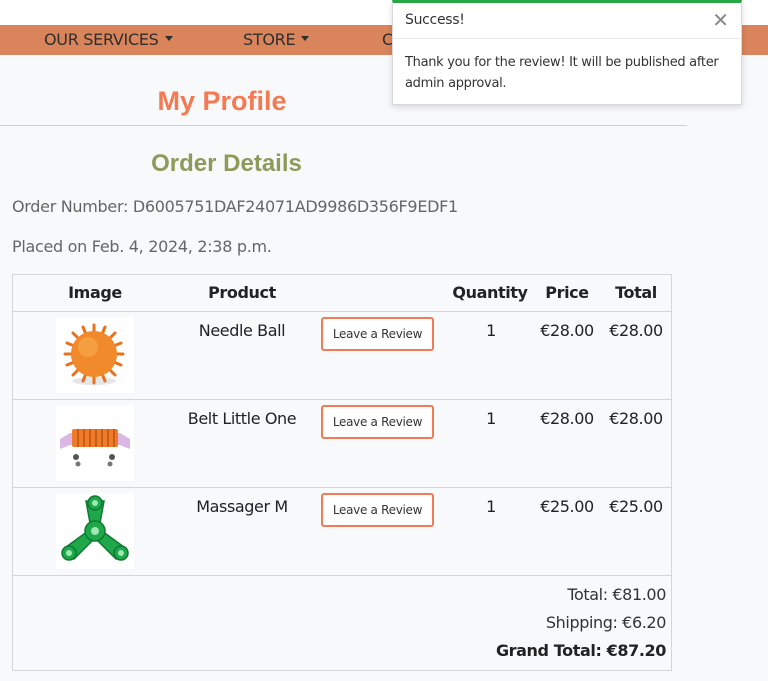 Image resolution: width=768 pixels, height=681 pixels. I want to click on green-tri-massager-image, so click(95, 531).